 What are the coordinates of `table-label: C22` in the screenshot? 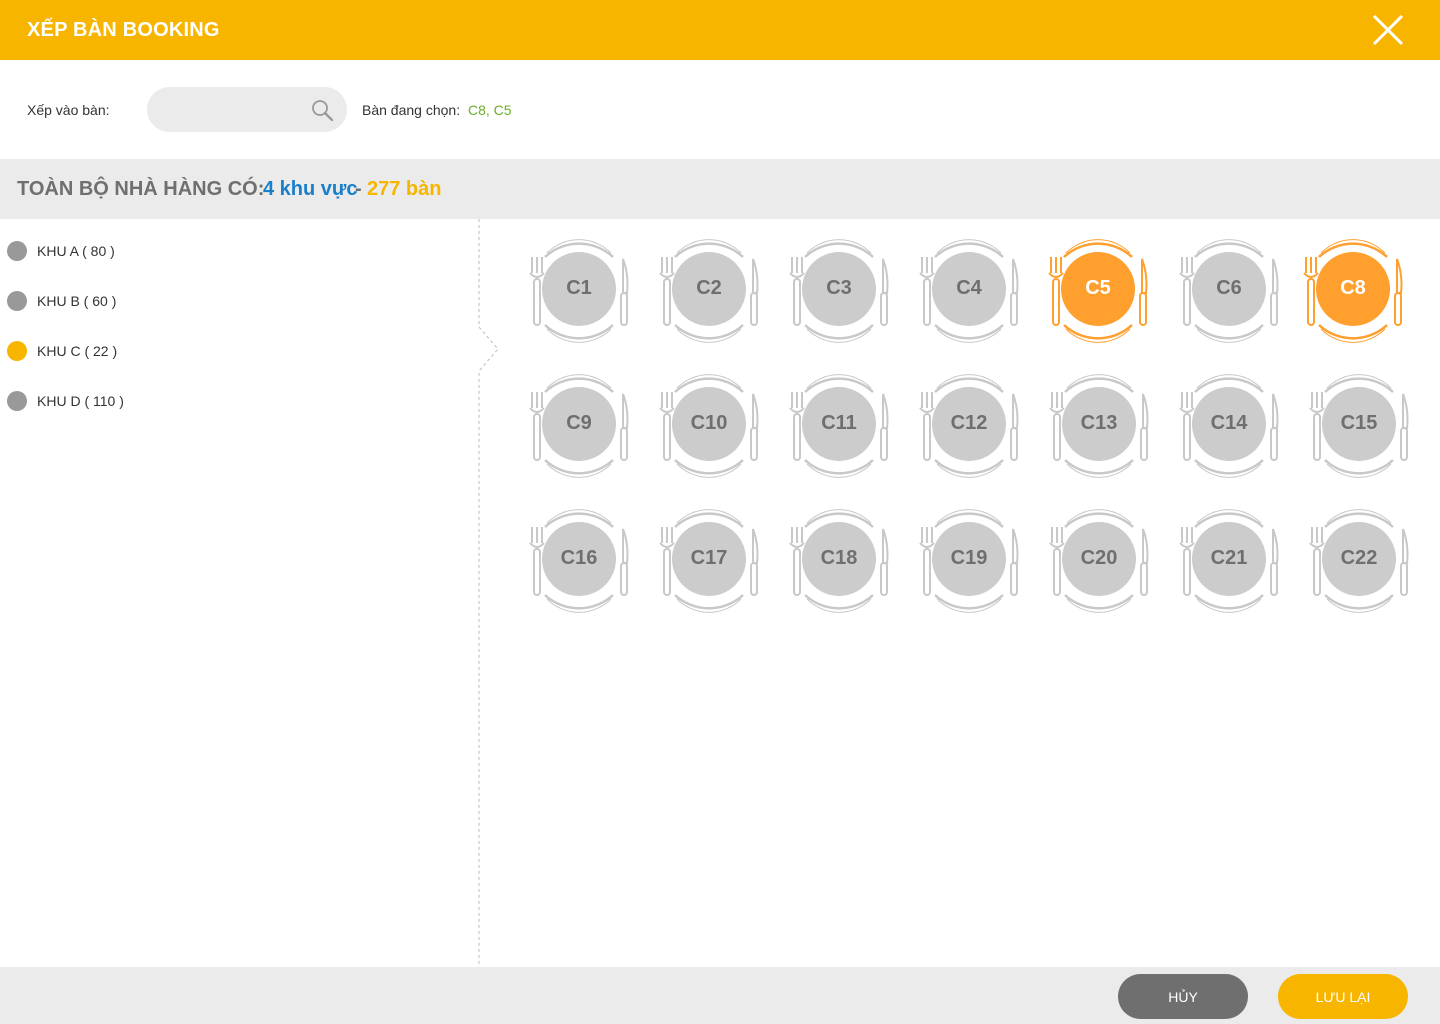 It's located at (1359, 558).